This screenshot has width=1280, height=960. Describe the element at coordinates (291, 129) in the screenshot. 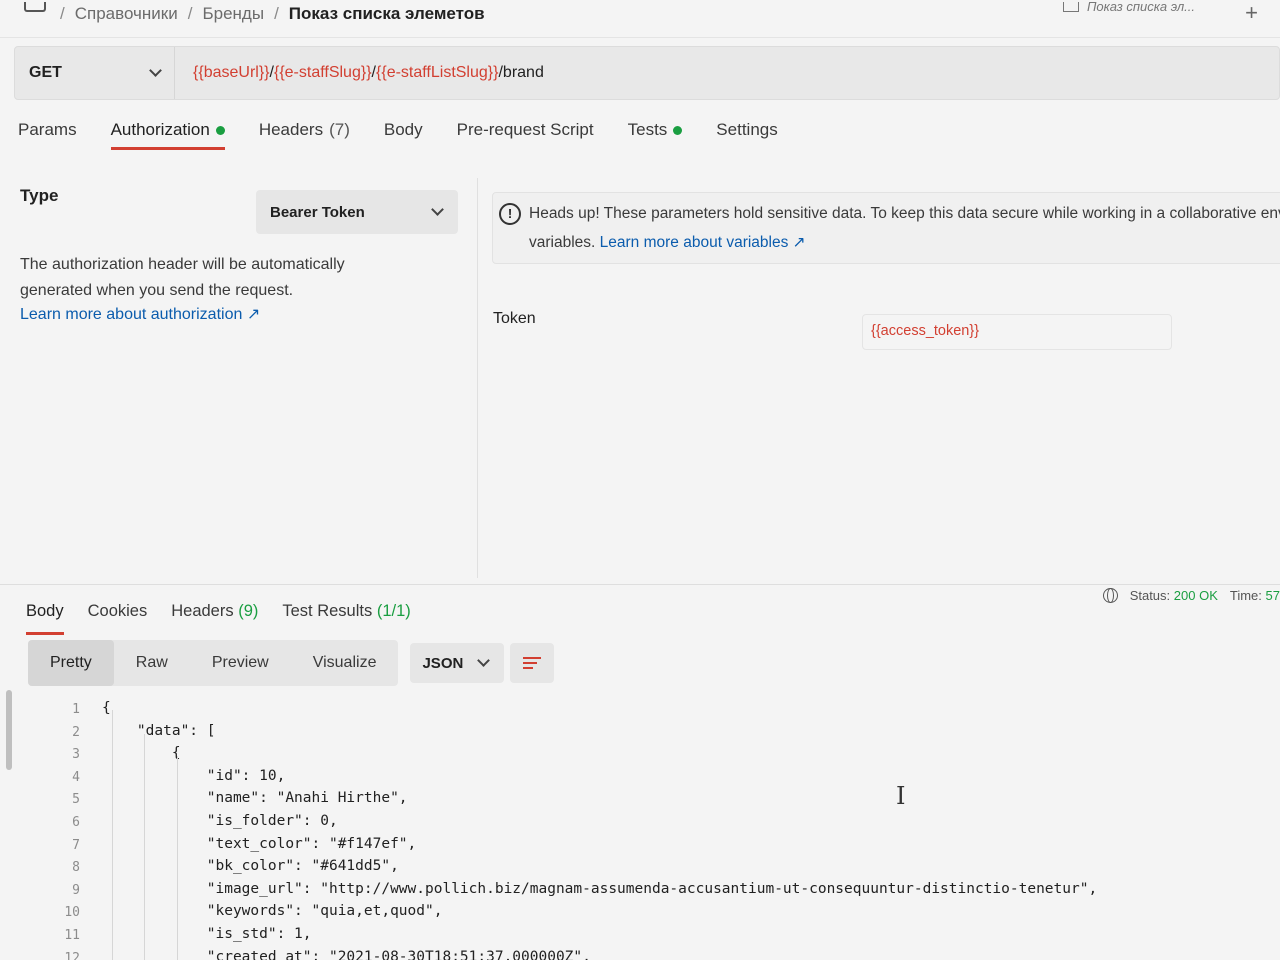

I see `tab-headers-label: Headers` at that location.